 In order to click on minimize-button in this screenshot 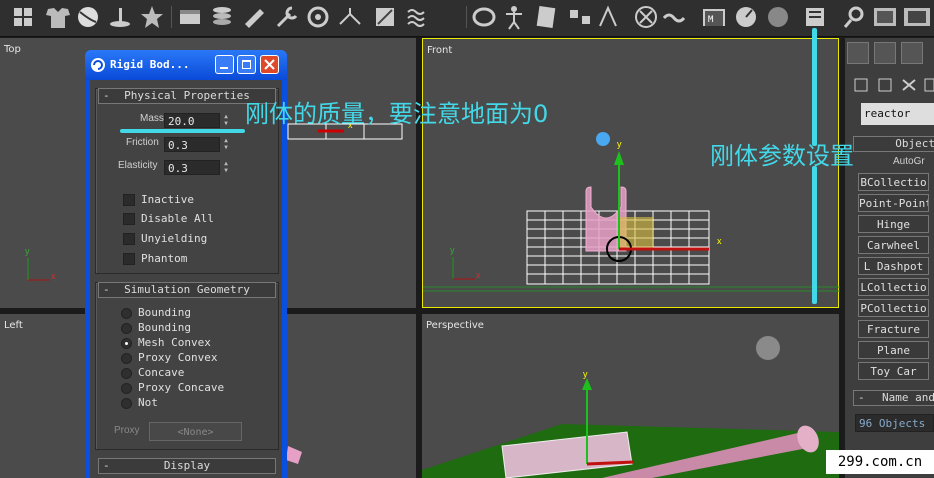, I will do `click(224, 64)`.